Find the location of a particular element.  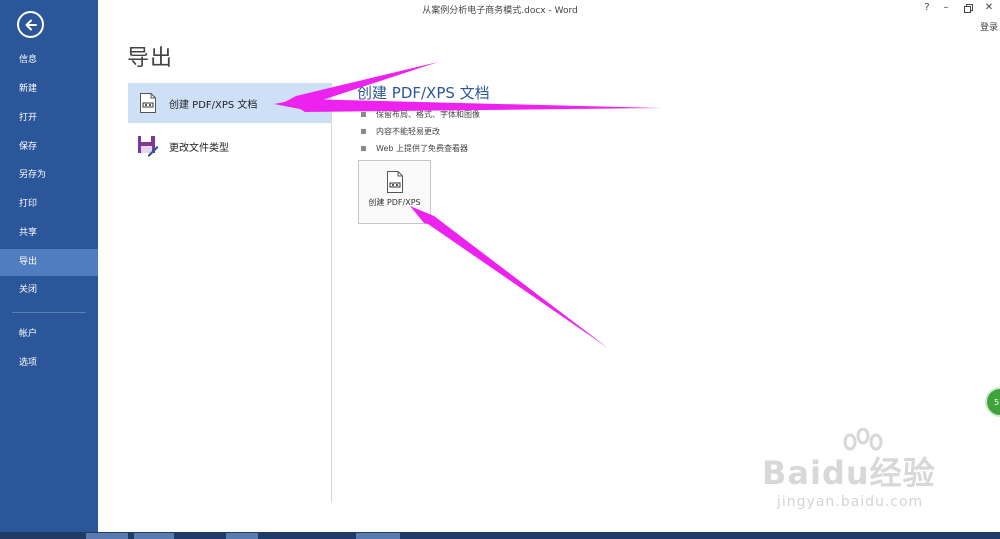

backstage-nav: 信息 新建 打开 保存 另存为 打印 共享 导出 关闭 帐户 选项 is located at coordinates (49, 266).